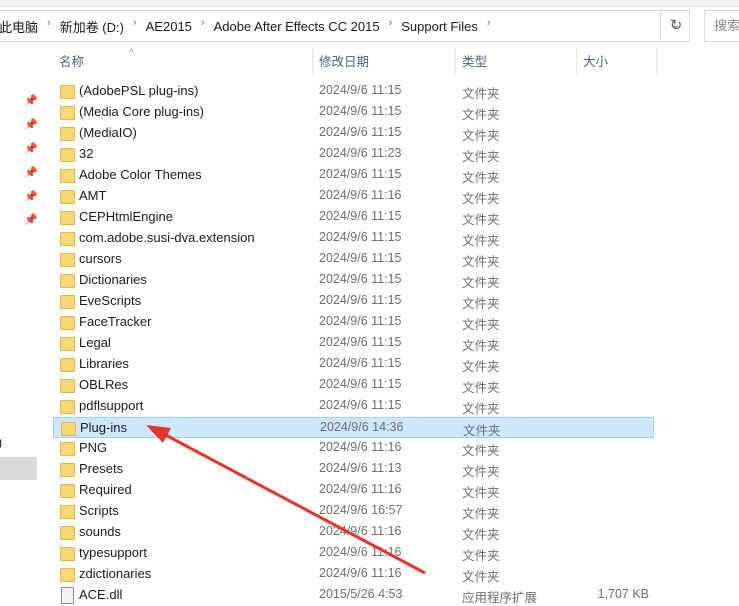 The height and width of the screenshot is (606, 739). What do you see at coordinates (158, 434) in the screenshot?
I see `arrow-head` at bounding box center [158, 434].